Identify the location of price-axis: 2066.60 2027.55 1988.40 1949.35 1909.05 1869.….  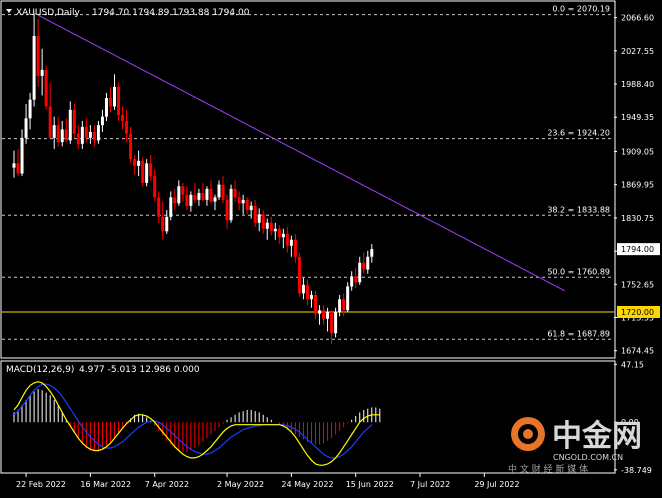
(637, 185).